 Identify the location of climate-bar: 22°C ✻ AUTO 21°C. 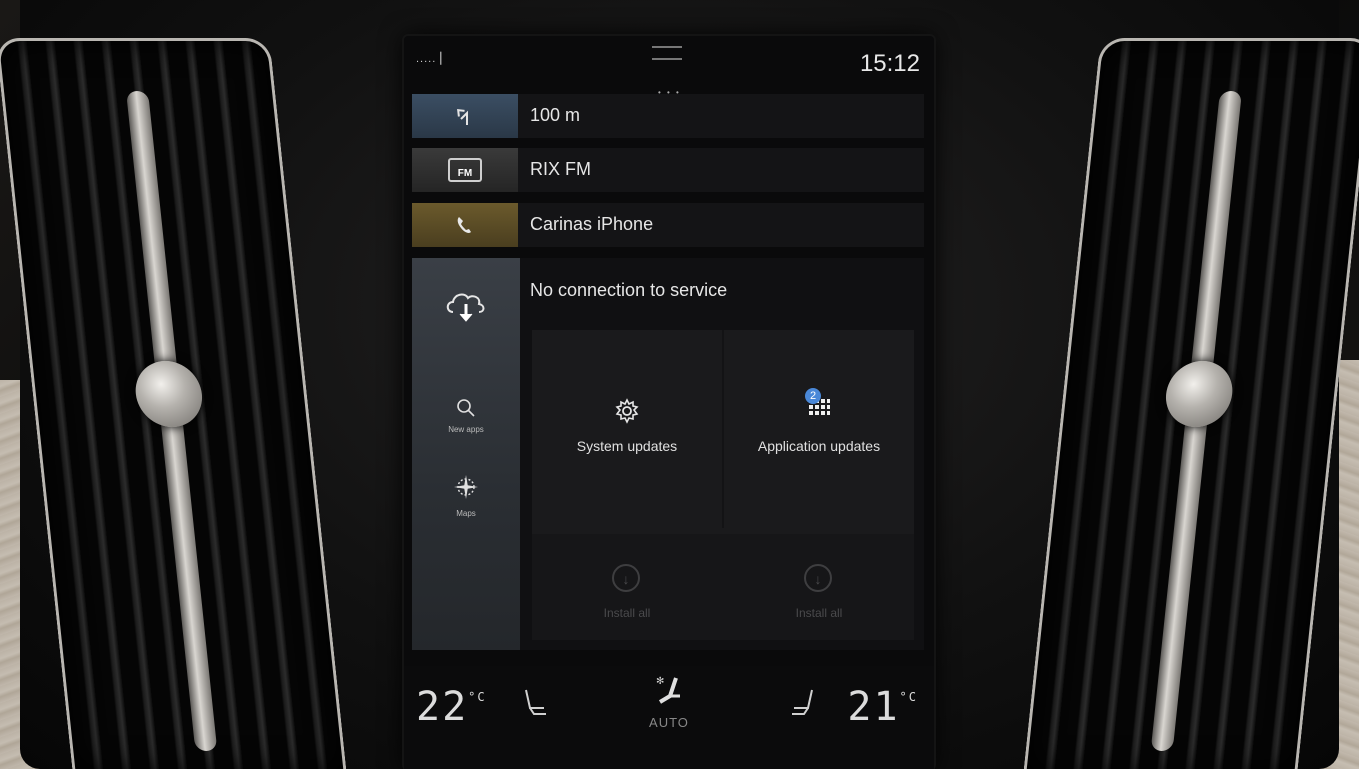
(669, 717).